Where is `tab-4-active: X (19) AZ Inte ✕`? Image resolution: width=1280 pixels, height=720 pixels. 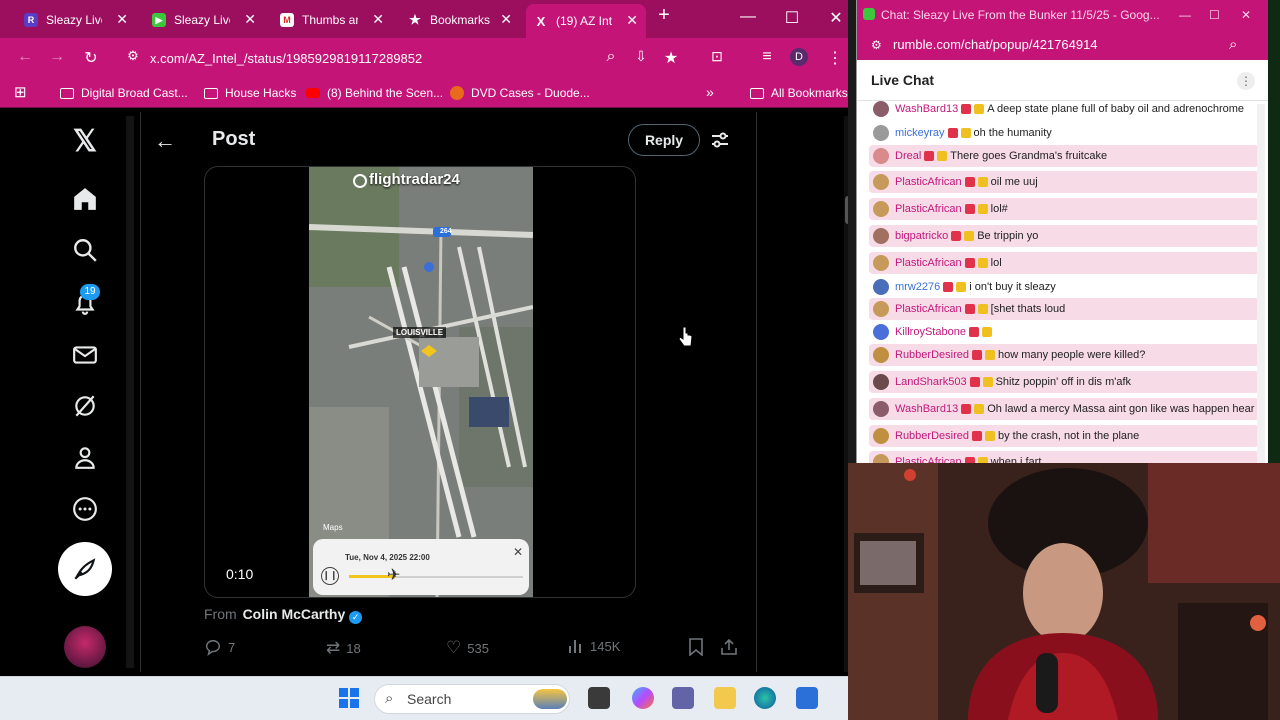 tab-4-active: X (19) AZ Inte ✕ is located at coordinates (586, 21).